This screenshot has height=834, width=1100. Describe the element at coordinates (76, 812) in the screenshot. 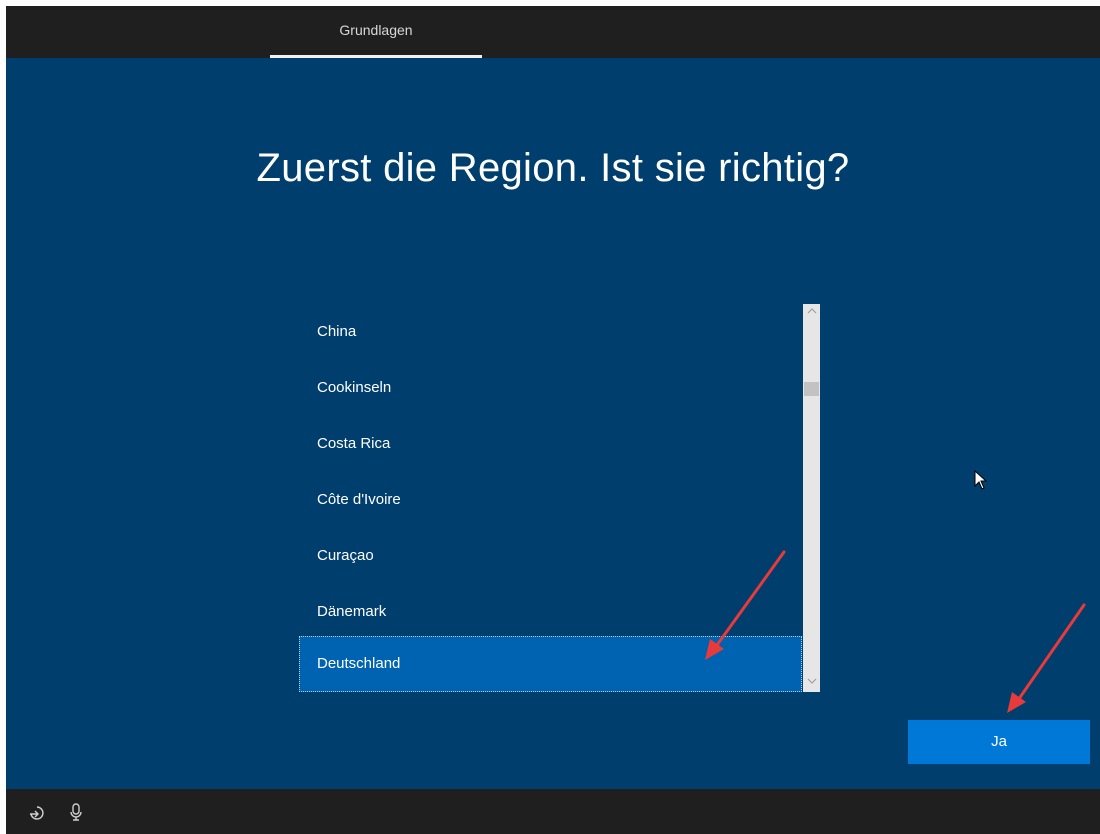

I see `microphone-icon` at that location.